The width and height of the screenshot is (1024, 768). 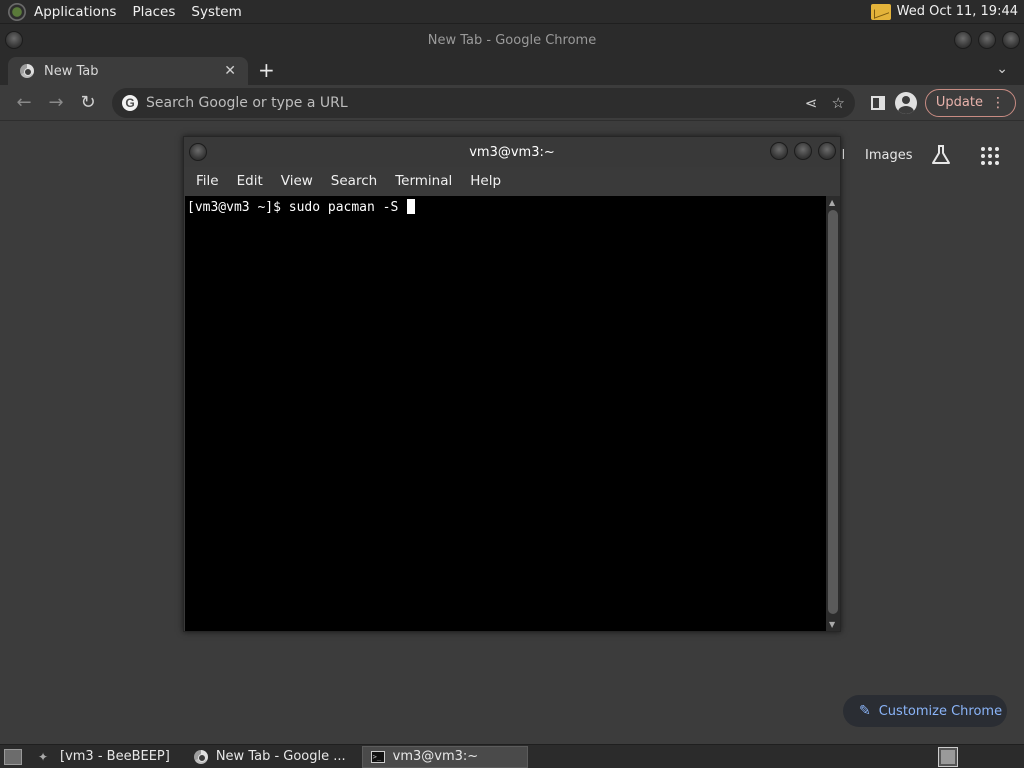 What do you see at coordinates (297, 207) in the screenshot?
I see `terminal-prompt-line: [vm3@vm3 ~]$ sudo pacman -S` at bounding box center [297, 207].